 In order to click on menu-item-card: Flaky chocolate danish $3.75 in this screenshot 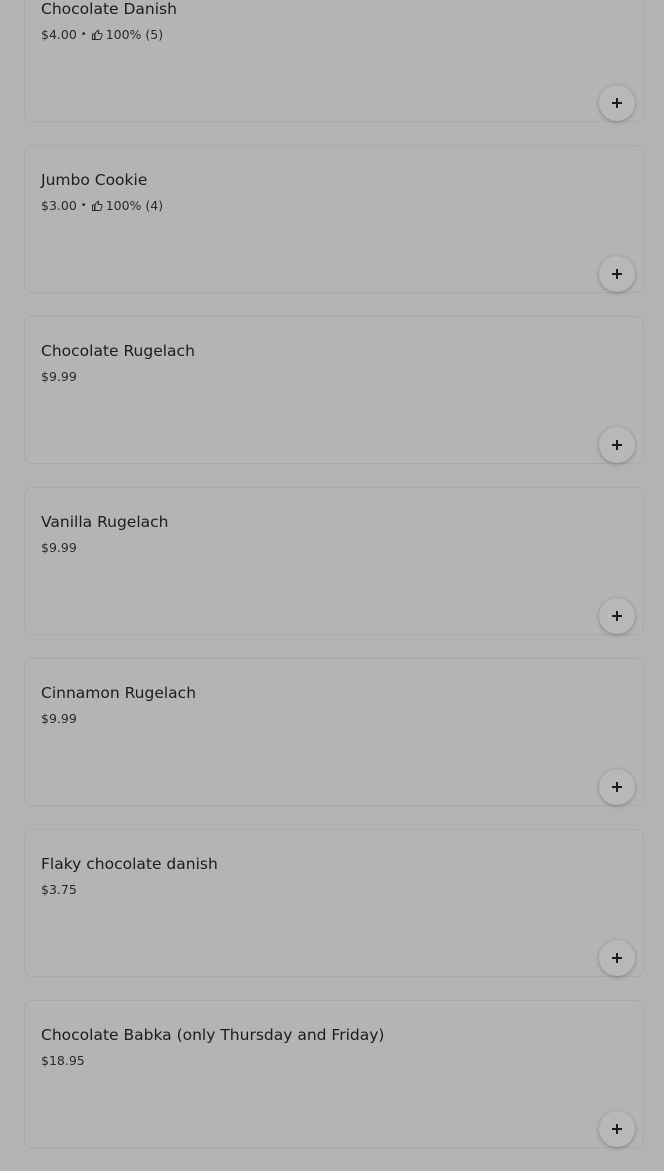, I will do `click(334, 903)`.